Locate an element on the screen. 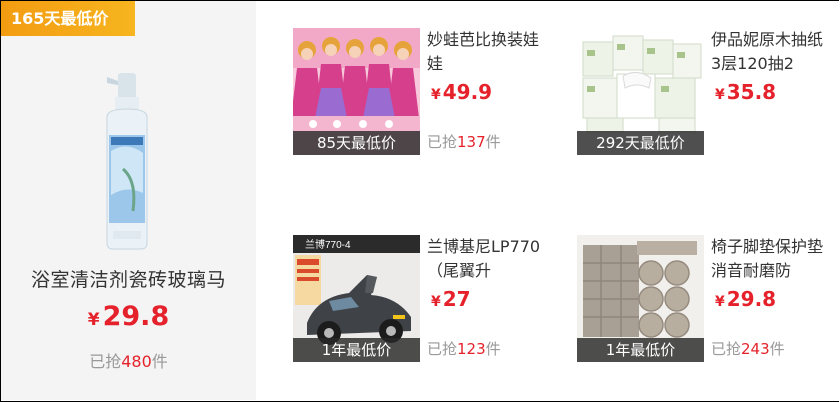  lowest-price-badge: 292天最低价 is located at coordinates (640, 143).